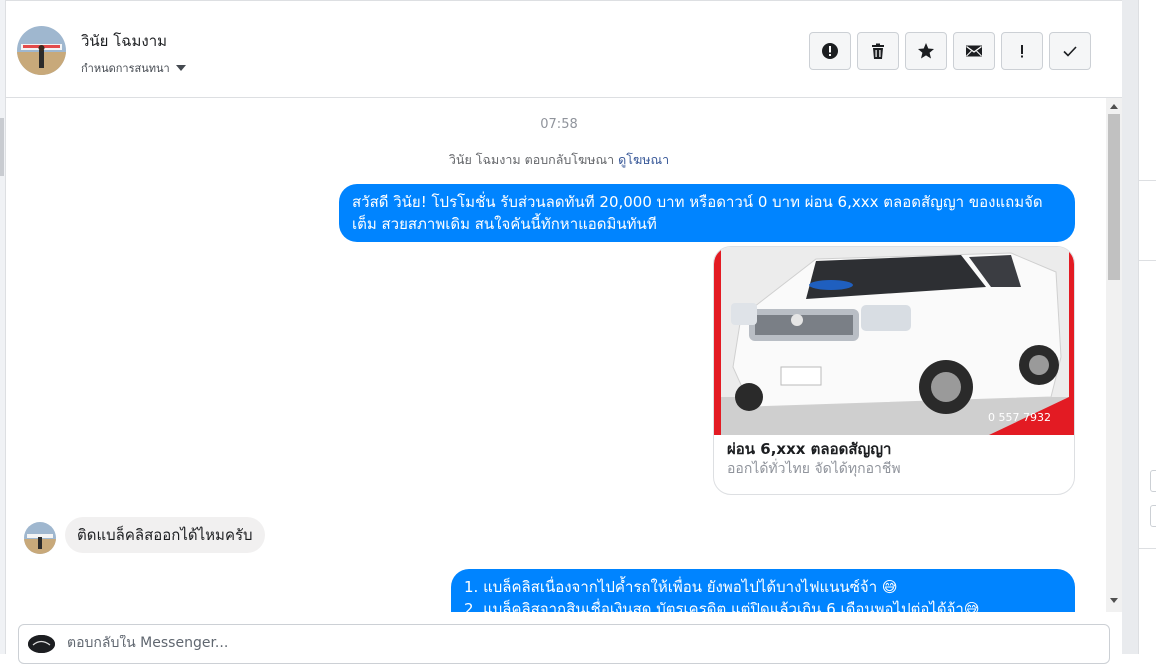 This screenshot has height=664, width=1156. I want to click on conversation-header: วินัย โฉมงาม กำหนดการสนทนา, so click(564, 49).